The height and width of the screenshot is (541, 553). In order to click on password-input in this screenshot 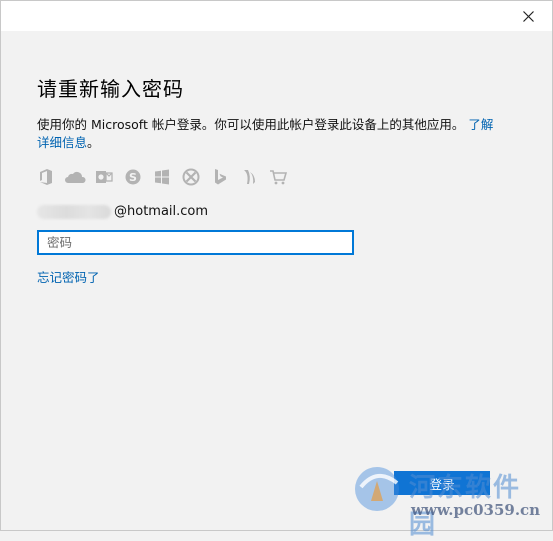, I will do `click(195, 242)`.